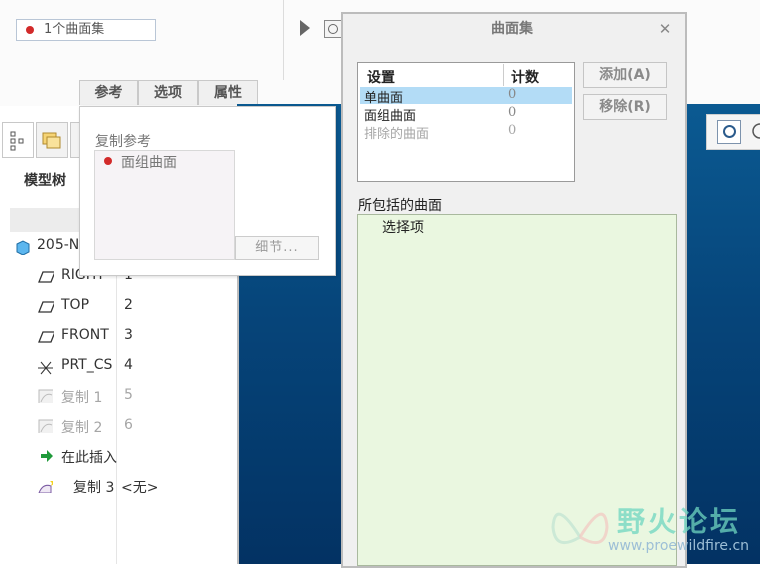 The image size is (760, 568). I want to click on folder-icon, so click(51, 140).